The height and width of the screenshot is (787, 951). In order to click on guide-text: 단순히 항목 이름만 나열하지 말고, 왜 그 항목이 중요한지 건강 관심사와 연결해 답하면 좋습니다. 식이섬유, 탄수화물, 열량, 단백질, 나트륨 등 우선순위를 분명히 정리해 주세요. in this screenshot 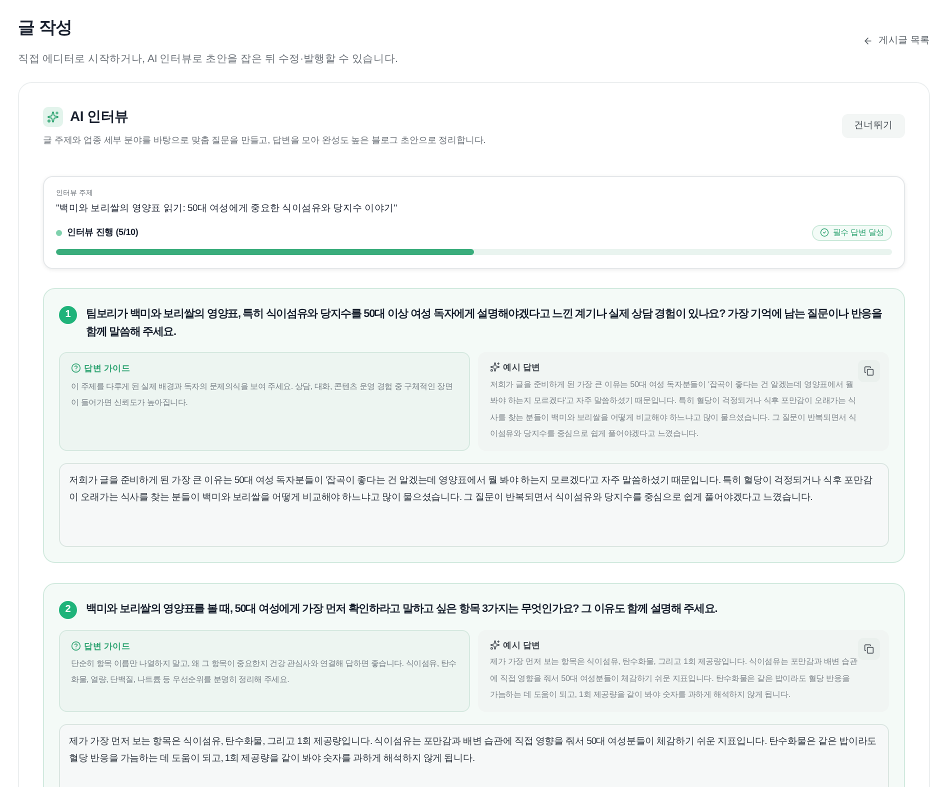, I will do `click(264, 672)`.